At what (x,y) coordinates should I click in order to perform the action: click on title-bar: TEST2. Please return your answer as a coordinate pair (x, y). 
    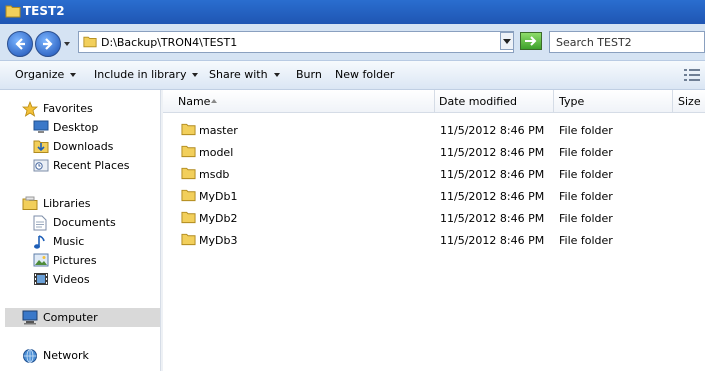
    Looking at the image, I should click on (352, 12).